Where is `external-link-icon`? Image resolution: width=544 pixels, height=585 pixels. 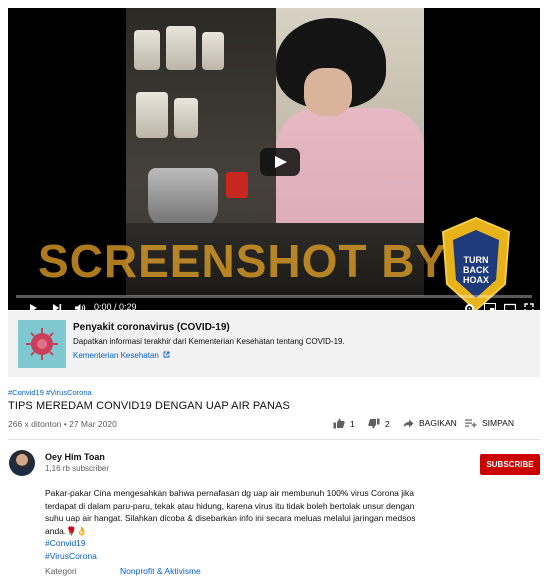
external-link-icon is located at coordinates (166, 354).